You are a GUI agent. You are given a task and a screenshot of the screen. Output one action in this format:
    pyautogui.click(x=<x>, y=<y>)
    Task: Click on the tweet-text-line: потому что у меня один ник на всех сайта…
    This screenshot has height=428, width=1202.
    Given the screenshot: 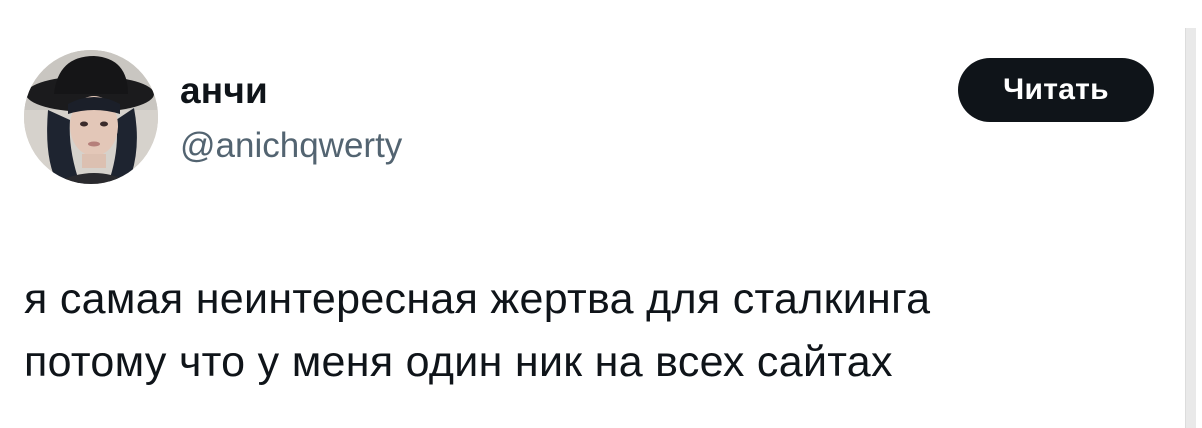 What is the action you would take?
    pyautogui.click(x=458, y=362)
    